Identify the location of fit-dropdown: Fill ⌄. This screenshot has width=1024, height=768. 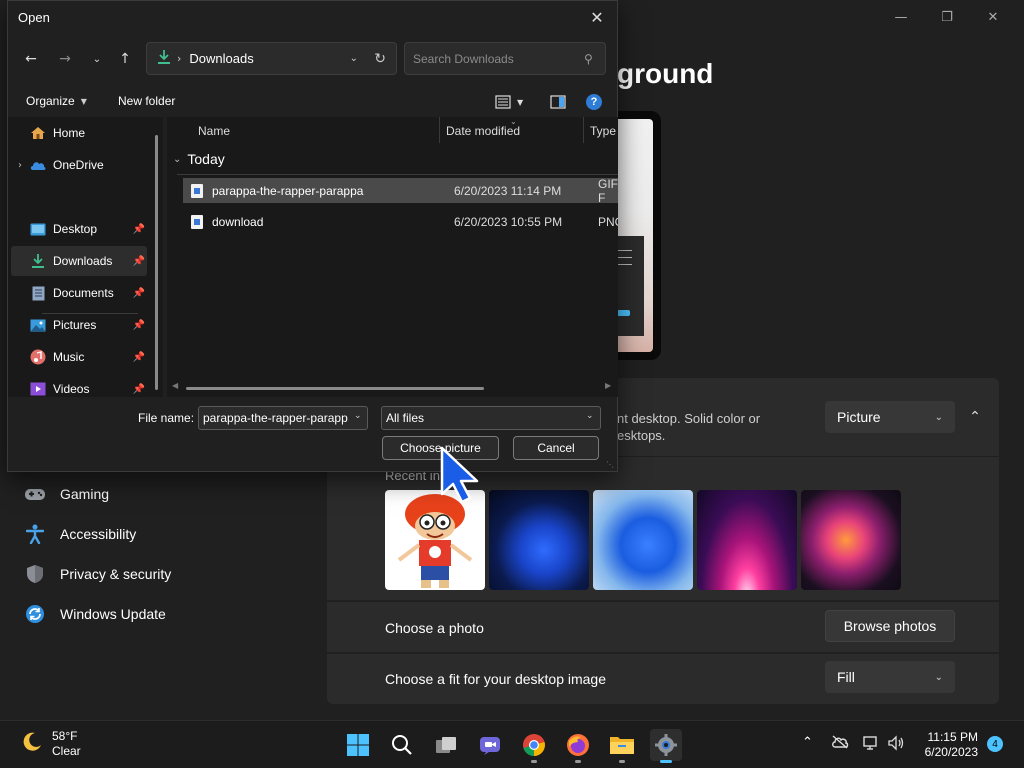
(890, 677).